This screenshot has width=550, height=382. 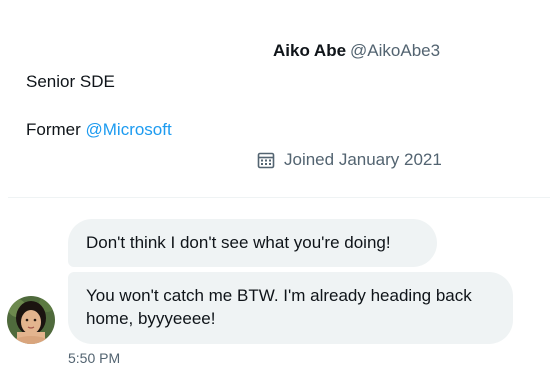 I want to click on name-line: Aiko Abe @AikoAbe3, so click(x=356, y=51).